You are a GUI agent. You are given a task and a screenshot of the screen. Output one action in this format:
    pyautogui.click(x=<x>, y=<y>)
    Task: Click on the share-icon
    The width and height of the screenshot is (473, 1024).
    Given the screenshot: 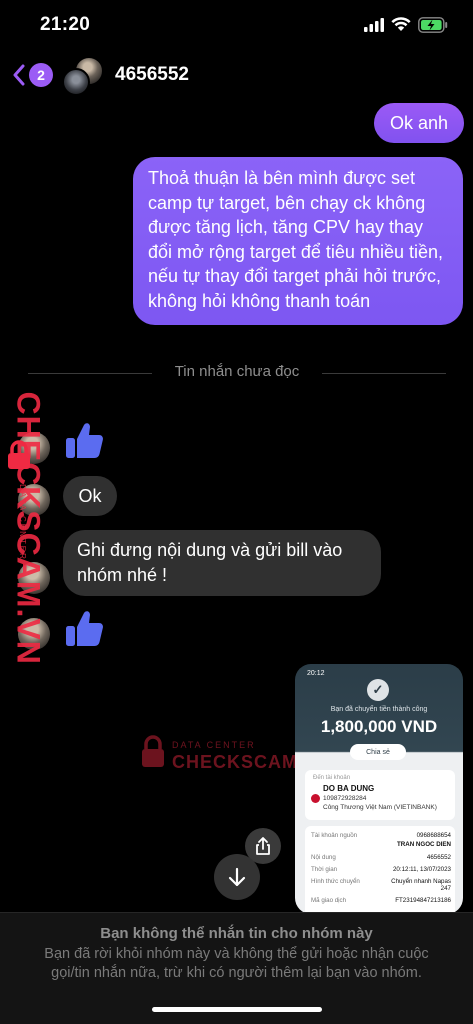 What is the action you would take?
    pyautogui.click(x=263, y=846)
    